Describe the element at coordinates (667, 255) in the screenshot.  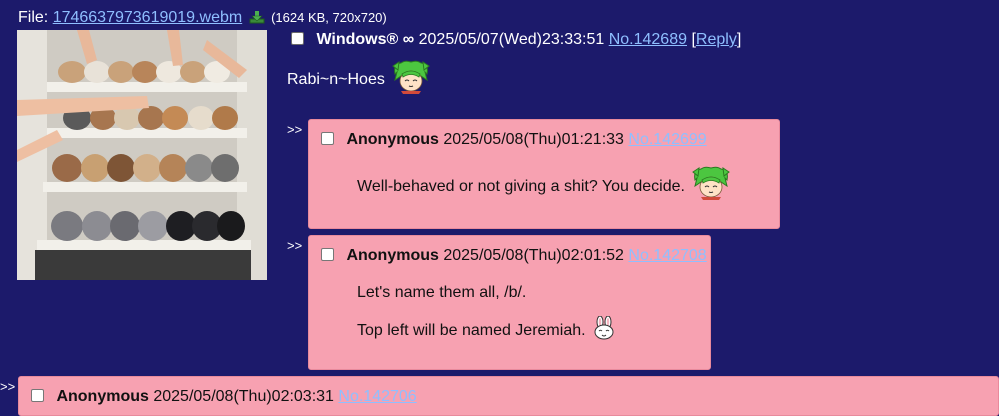
I see `reply-post-number: No.142708` at that location.